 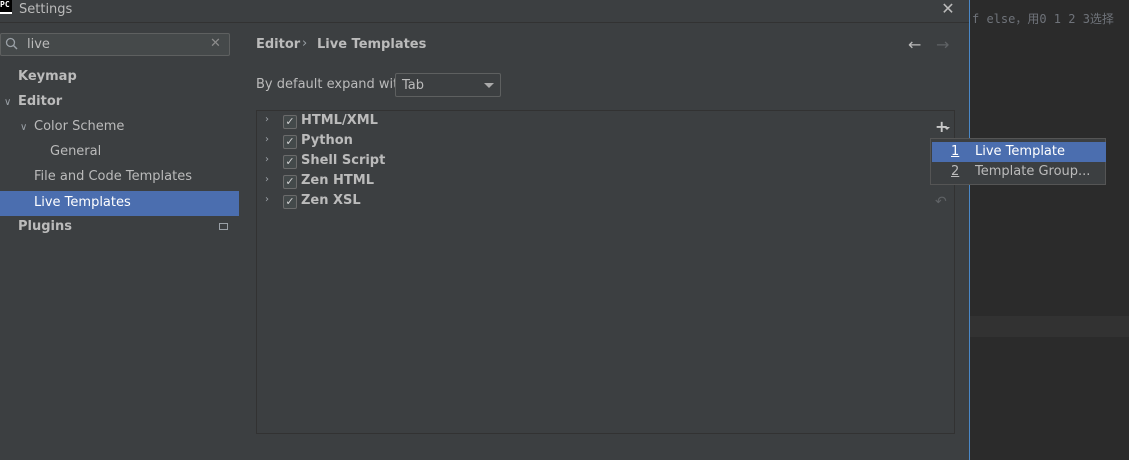 I want to click on template-group-label: HTML/XML, so click(x=339, y=120).